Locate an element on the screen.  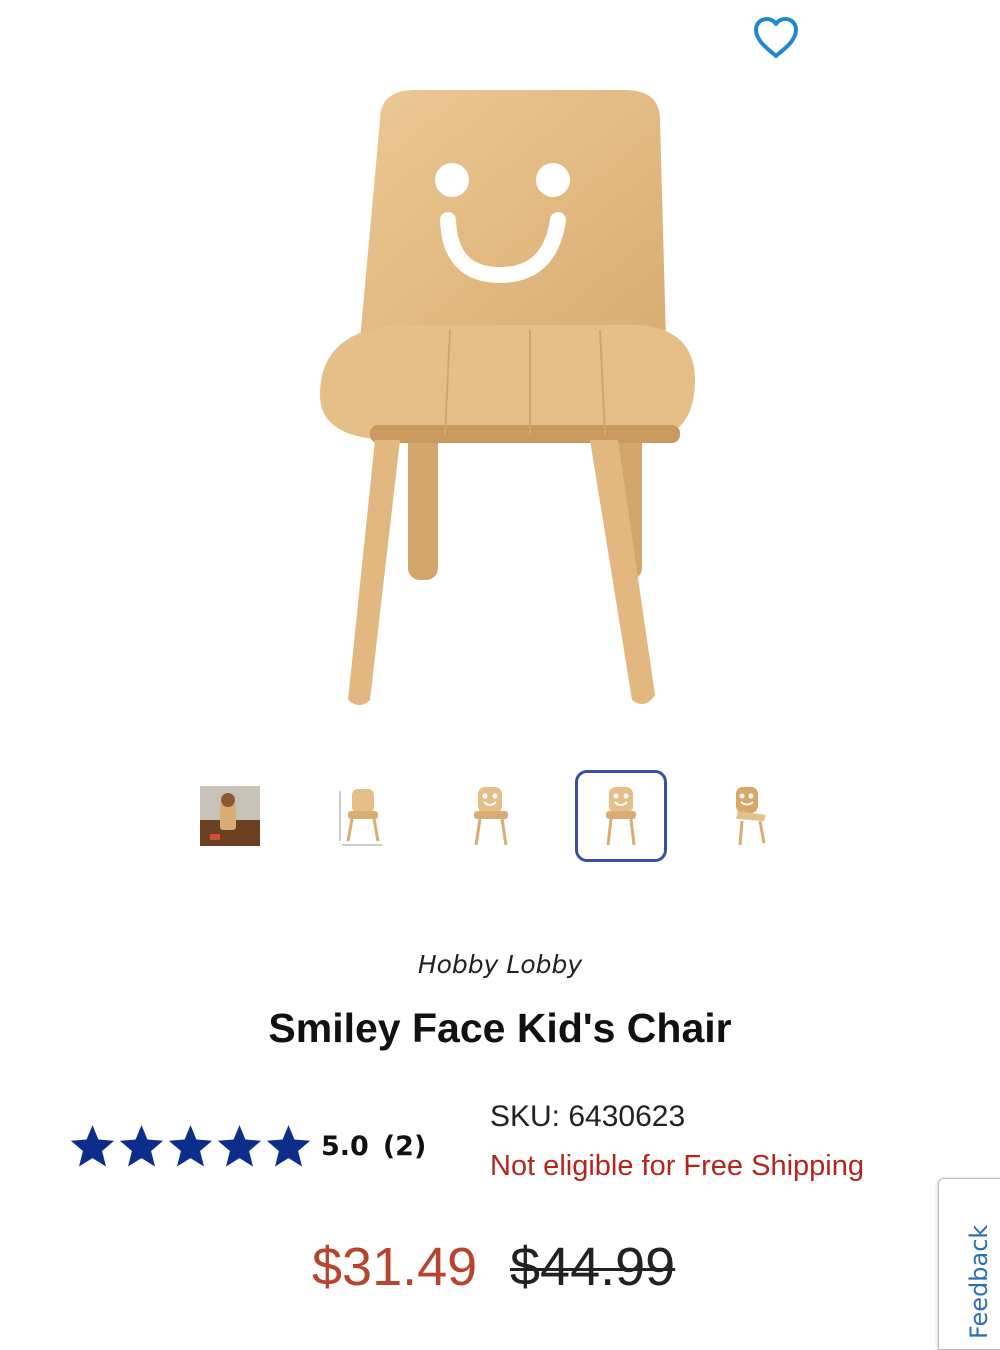
shipping-eligibility: Not eligible for Free Shipping is located at coordinates (677, 1166).